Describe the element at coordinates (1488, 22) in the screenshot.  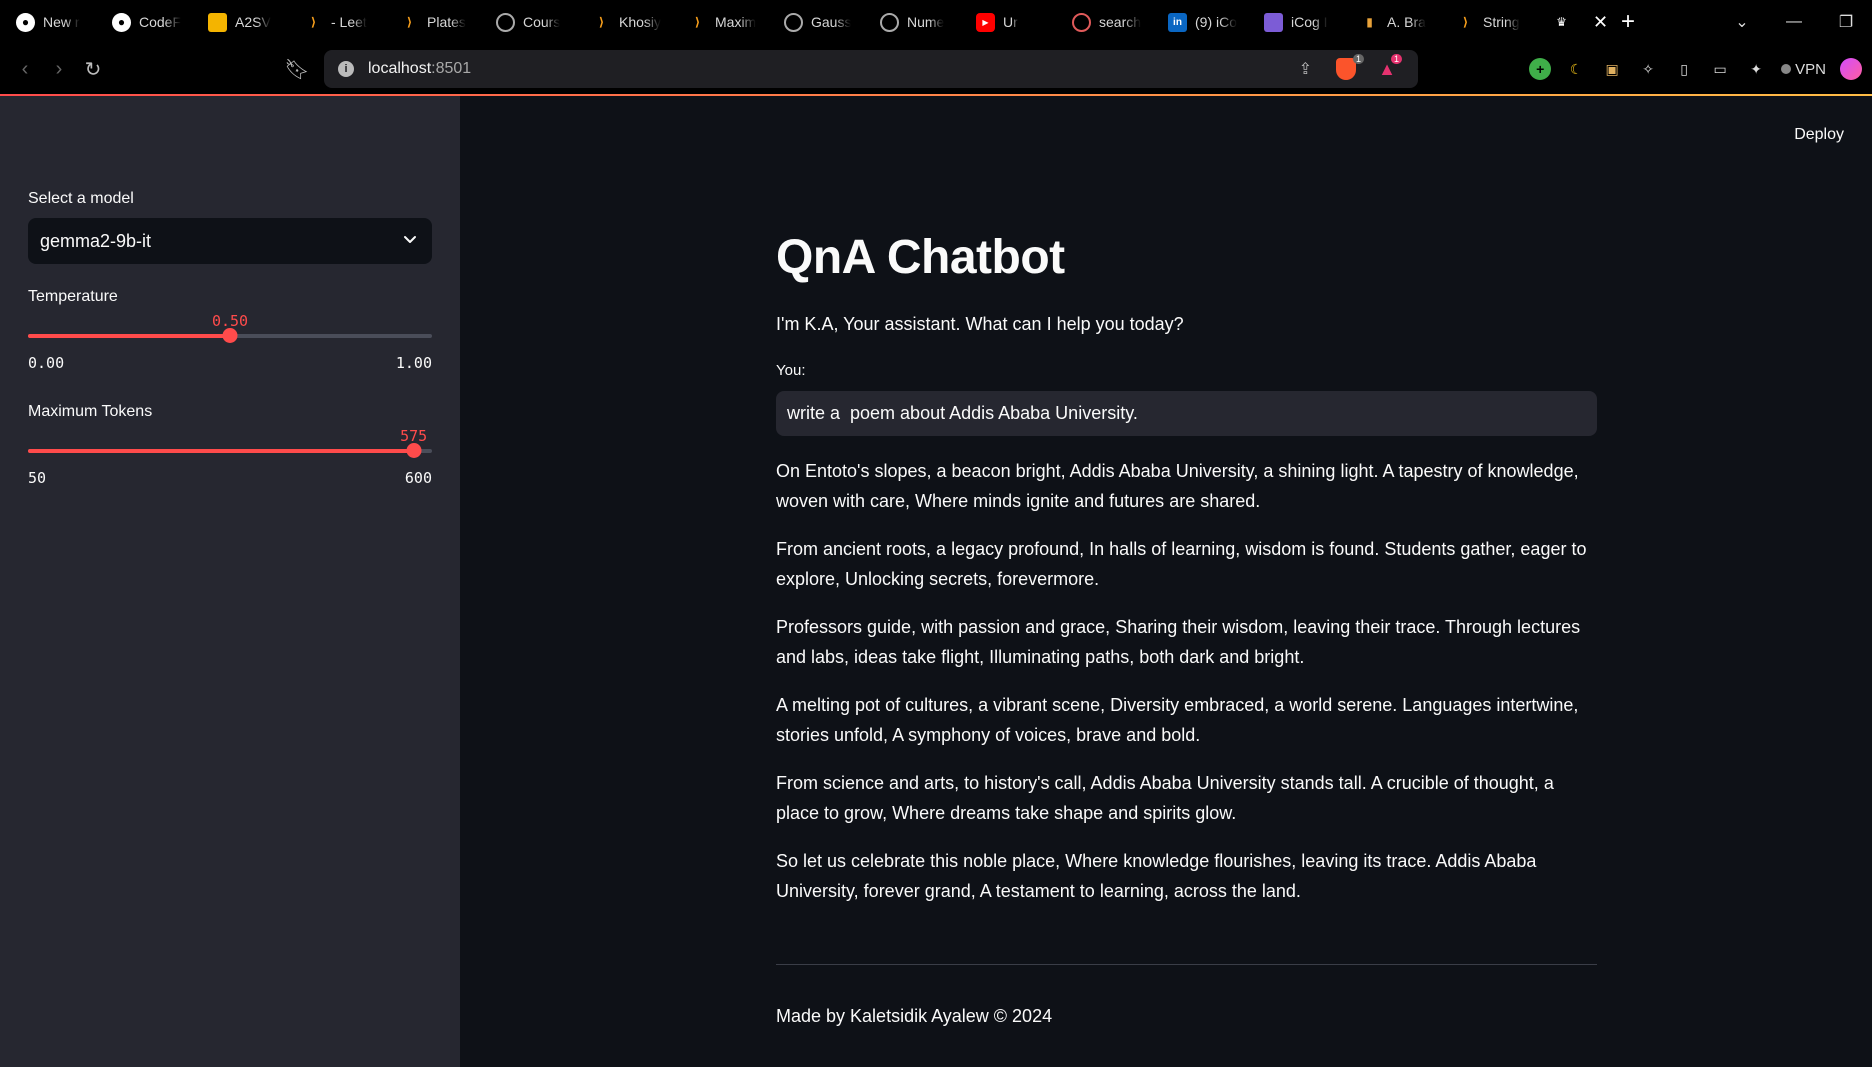
I see `browser-tab: ⟩ String` at that location.